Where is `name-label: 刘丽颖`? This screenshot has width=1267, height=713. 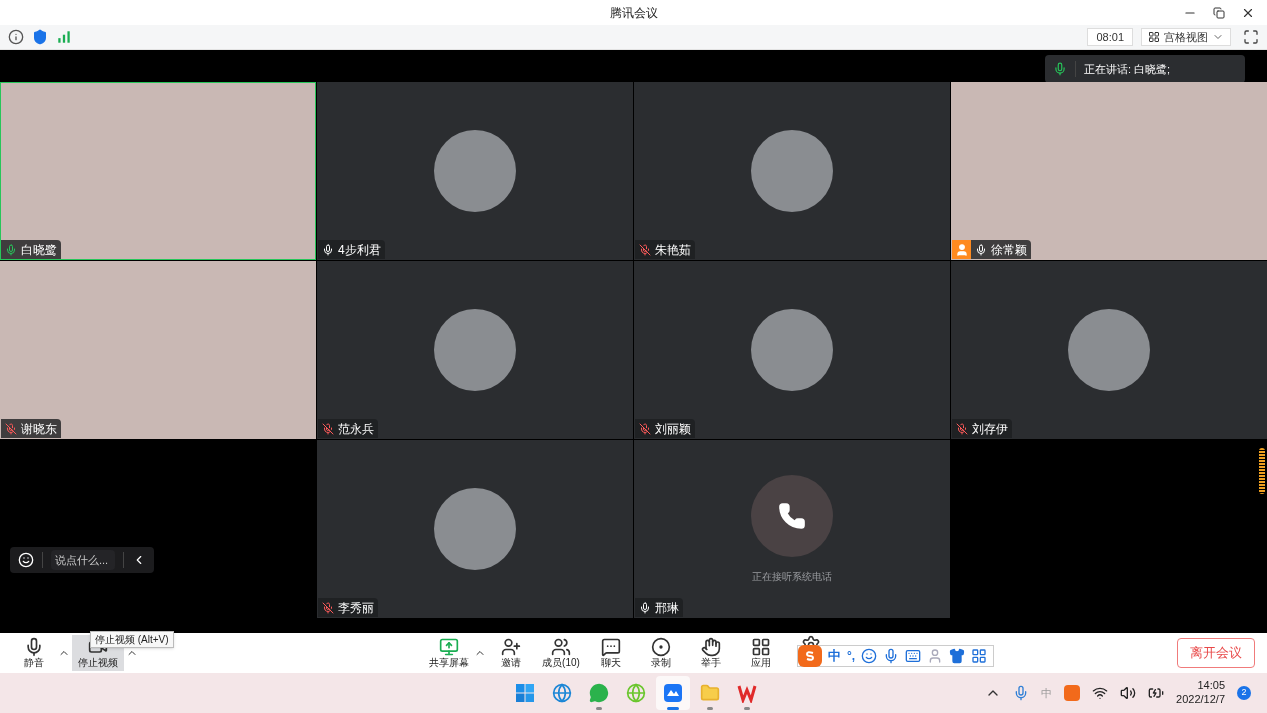
name-label: 刘丽颖 is located at coordinates (665, 428).